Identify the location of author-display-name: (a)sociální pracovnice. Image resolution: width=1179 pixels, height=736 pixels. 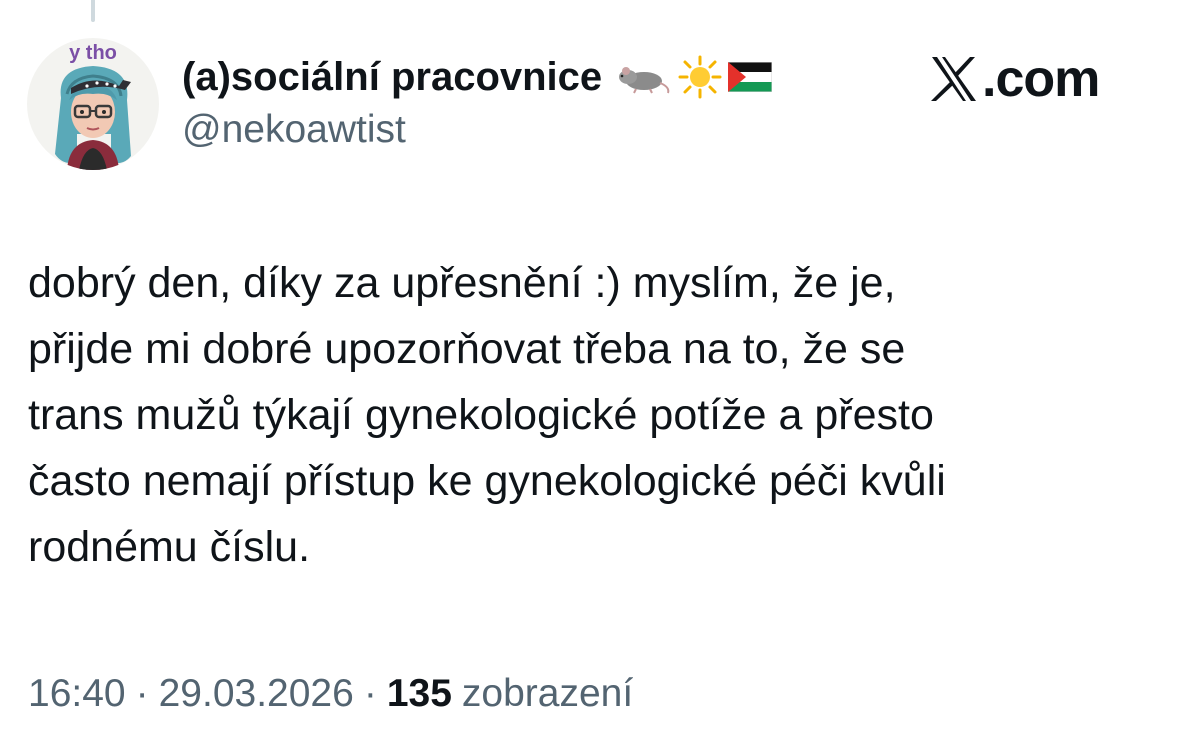
(477, 77).